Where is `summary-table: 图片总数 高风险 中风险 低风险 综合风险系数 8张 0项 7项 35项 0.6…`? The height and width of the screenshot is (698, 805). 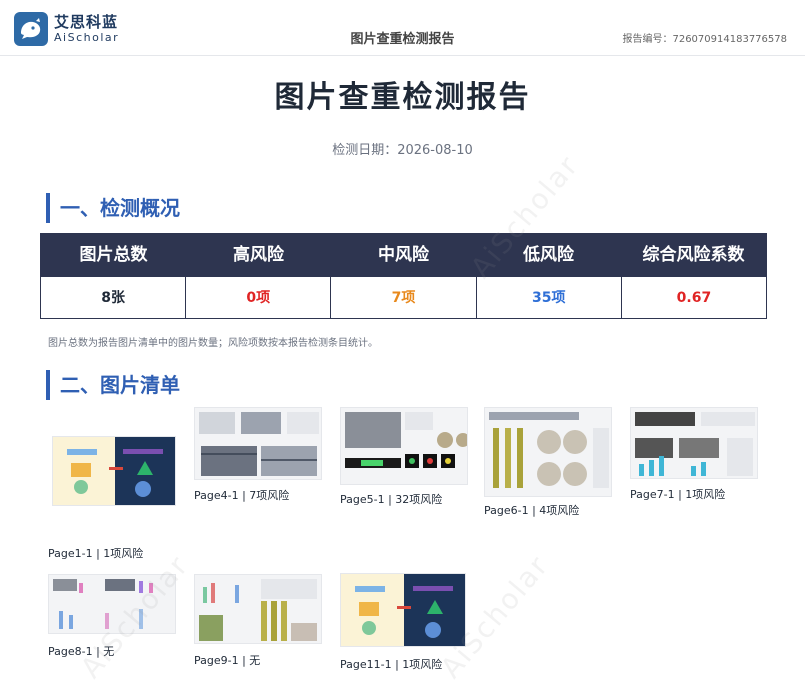 summary-table: 图片总数 高风险 中风险 低风险 综合风险系数 8张 0项 7项 35项 0.6… is located at coordinates (403, 276).